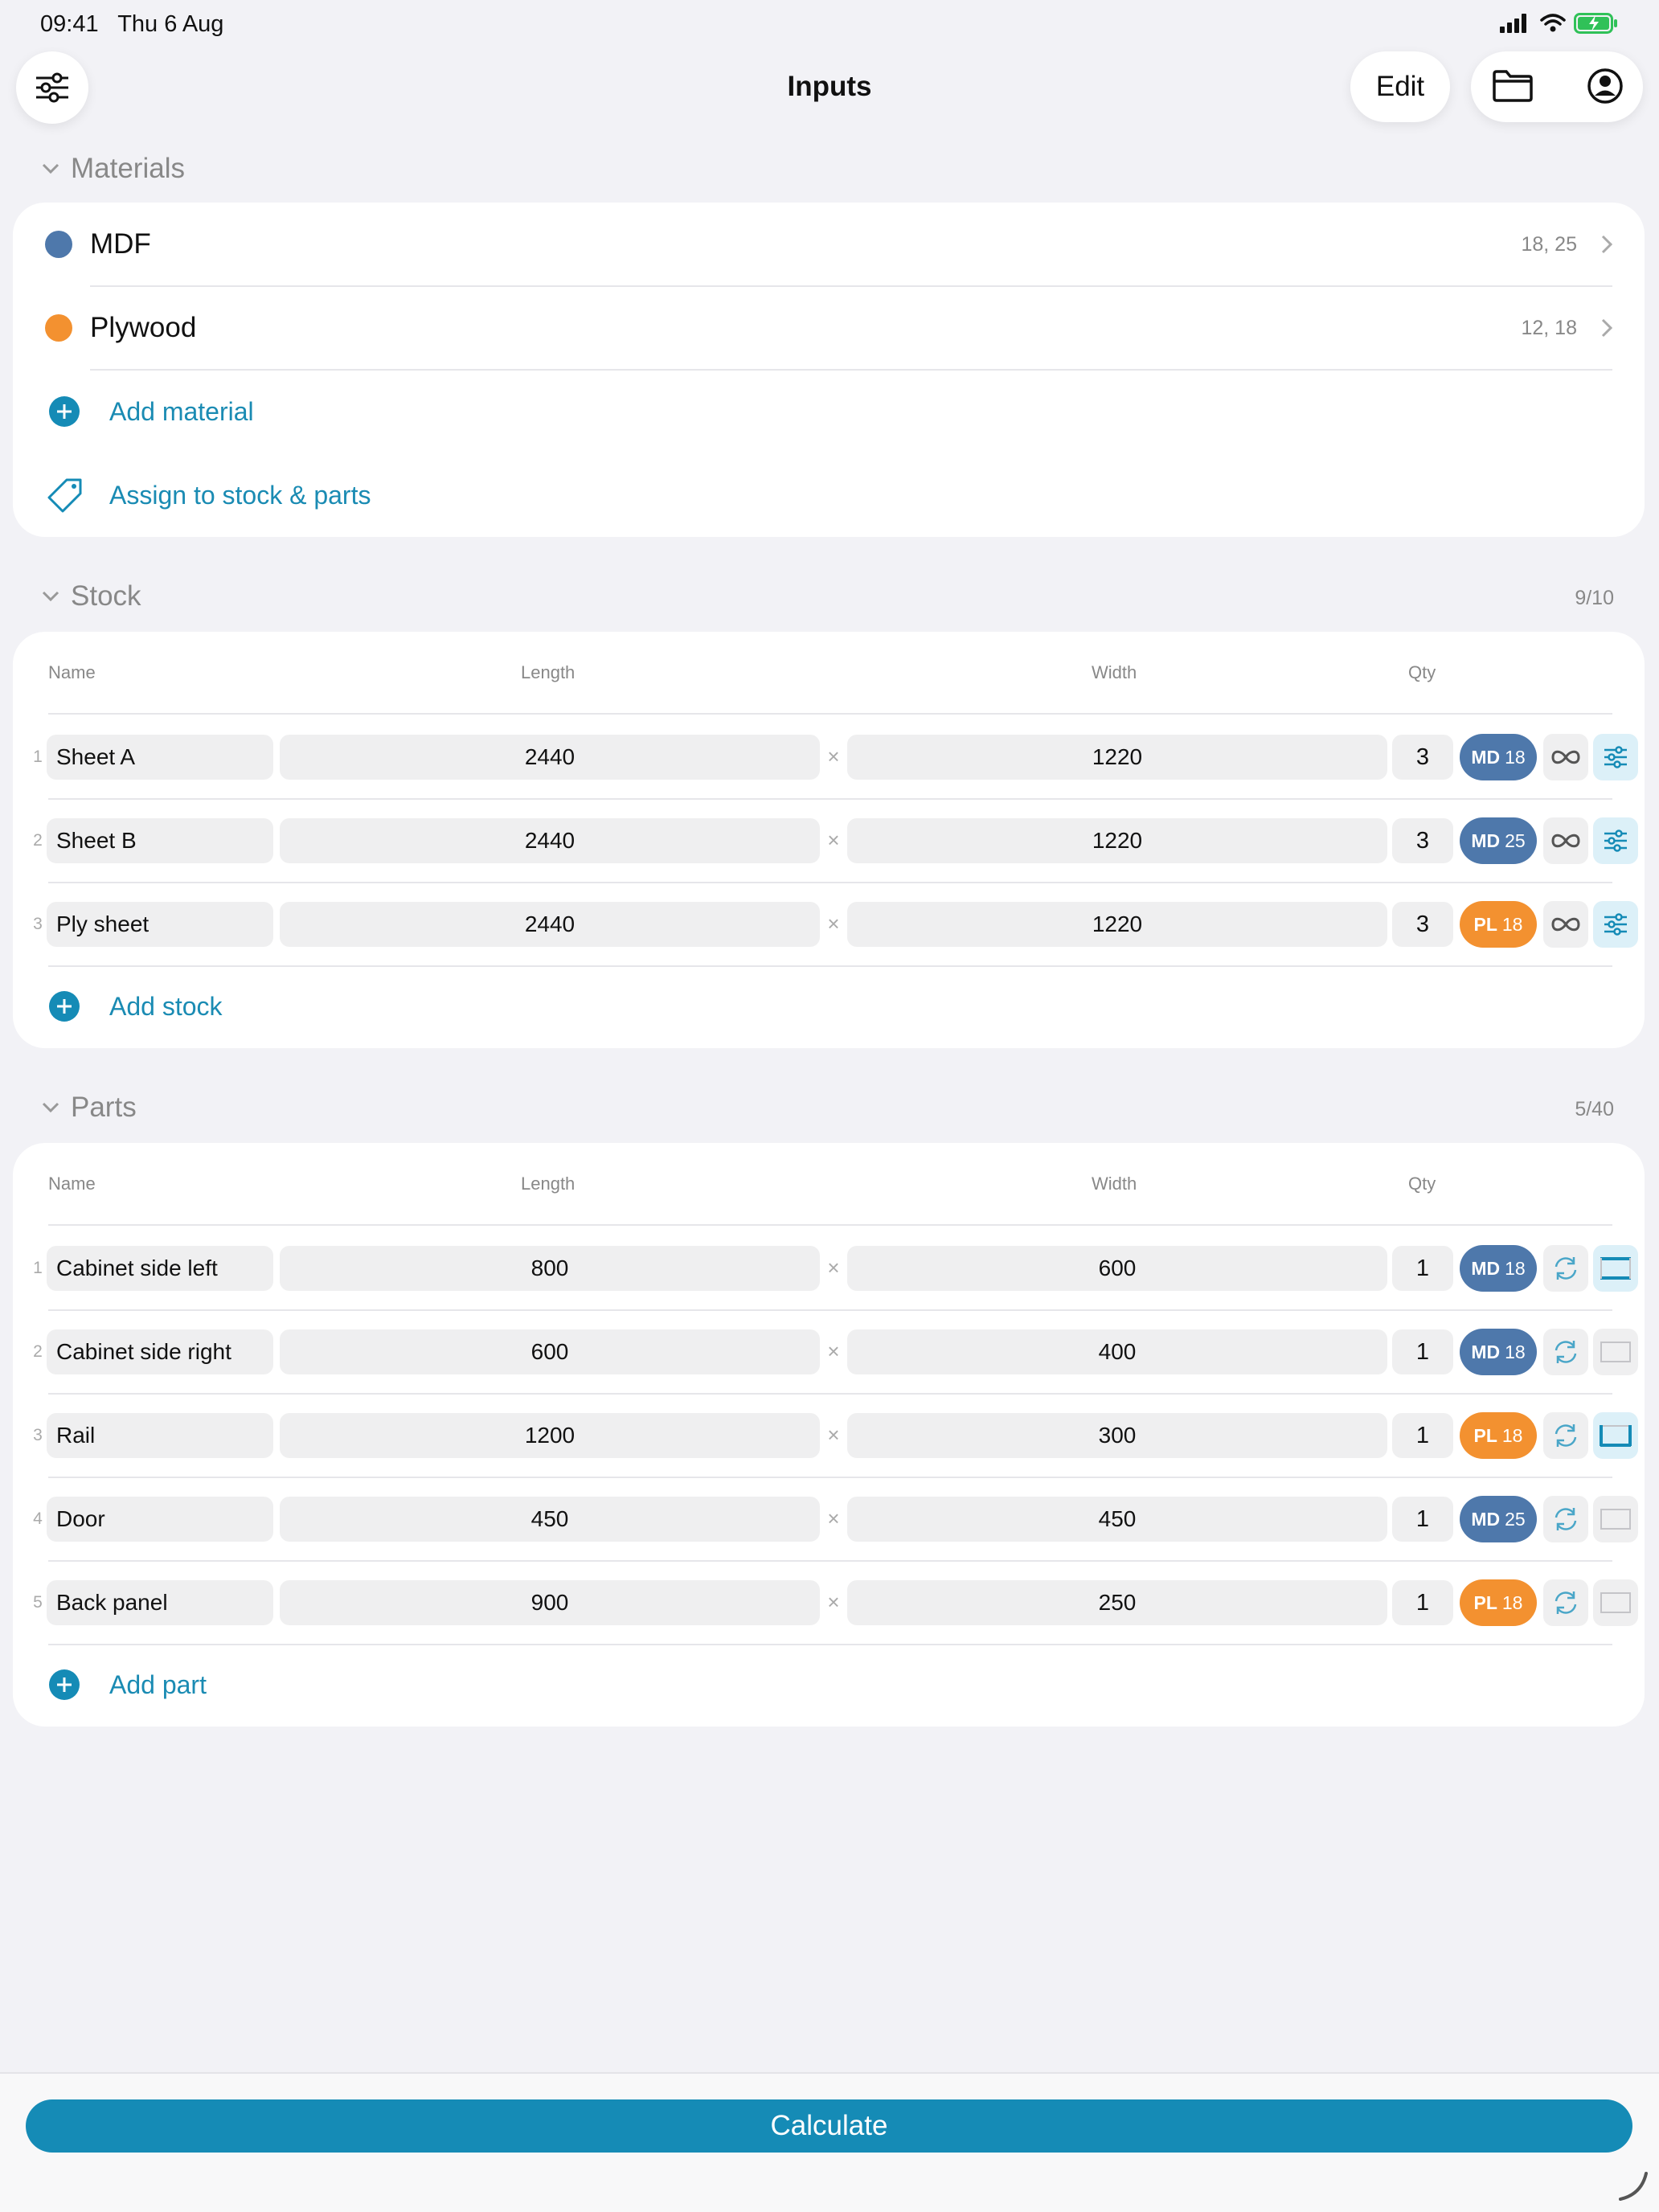 This screenshot has width=1659, height=2212. Describe the element at coordinates (550, 1351) in the screenshot. I see `length-input: 600` at that location.